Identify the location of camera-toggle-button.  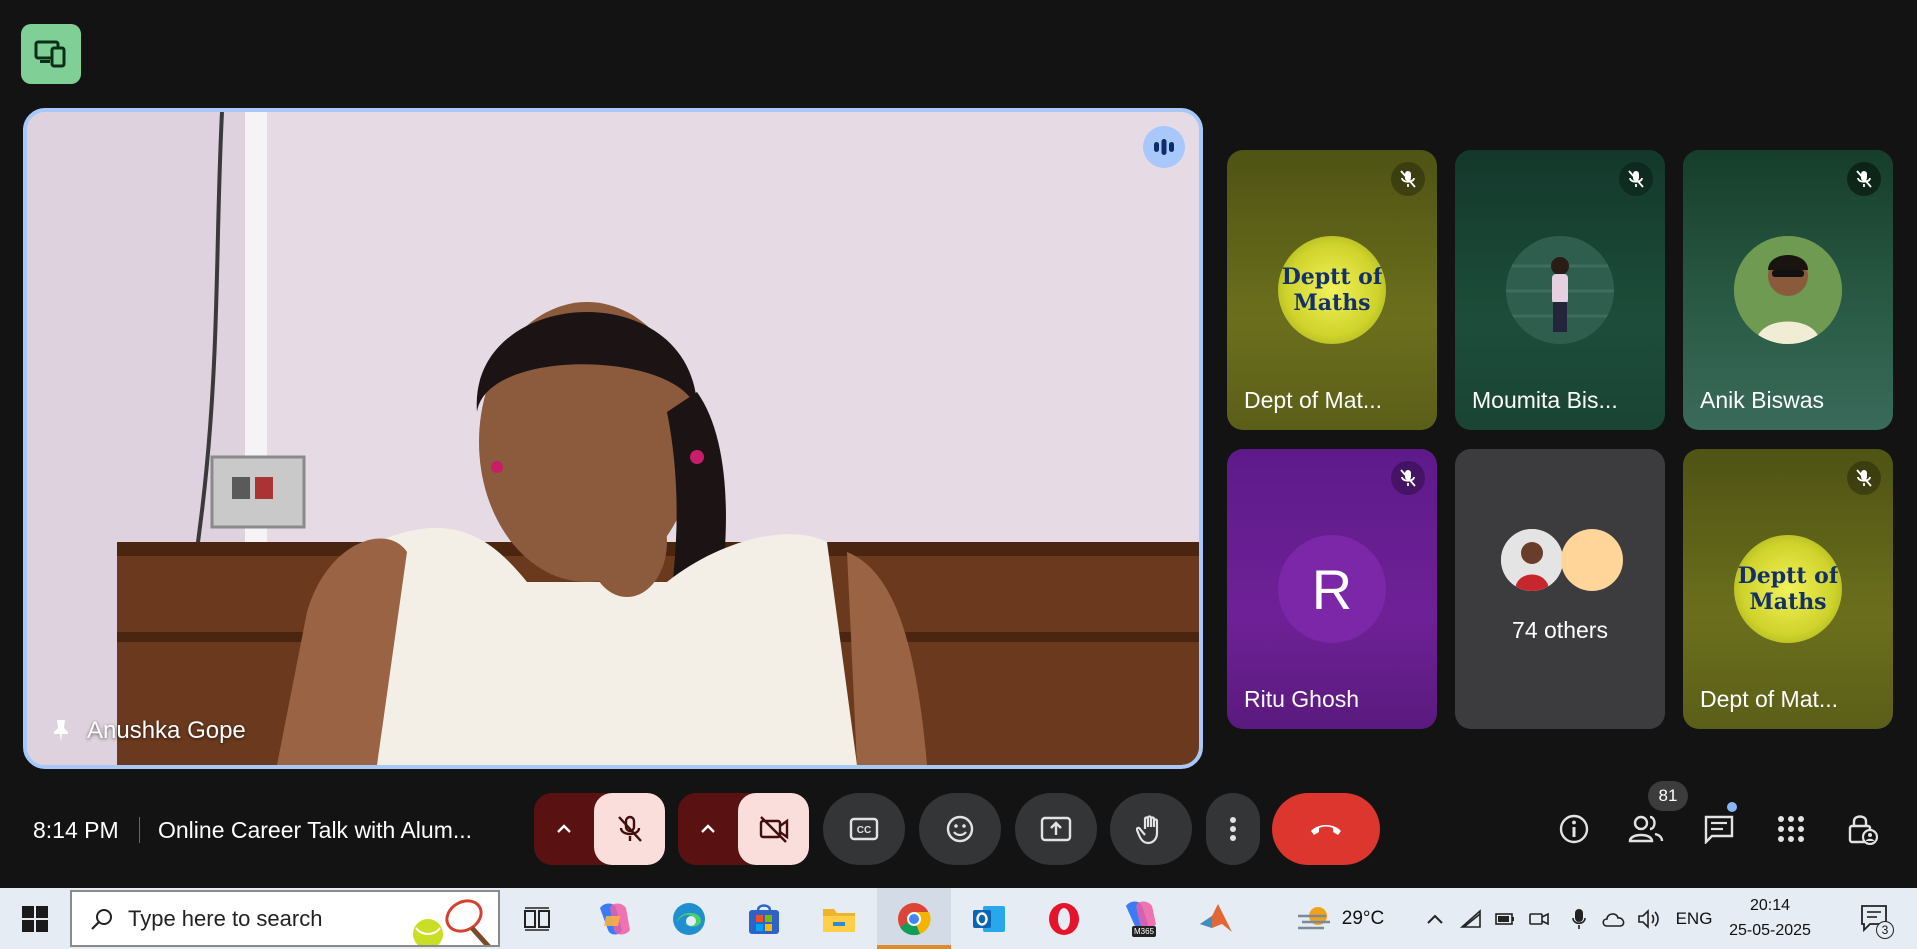
(773, 829).